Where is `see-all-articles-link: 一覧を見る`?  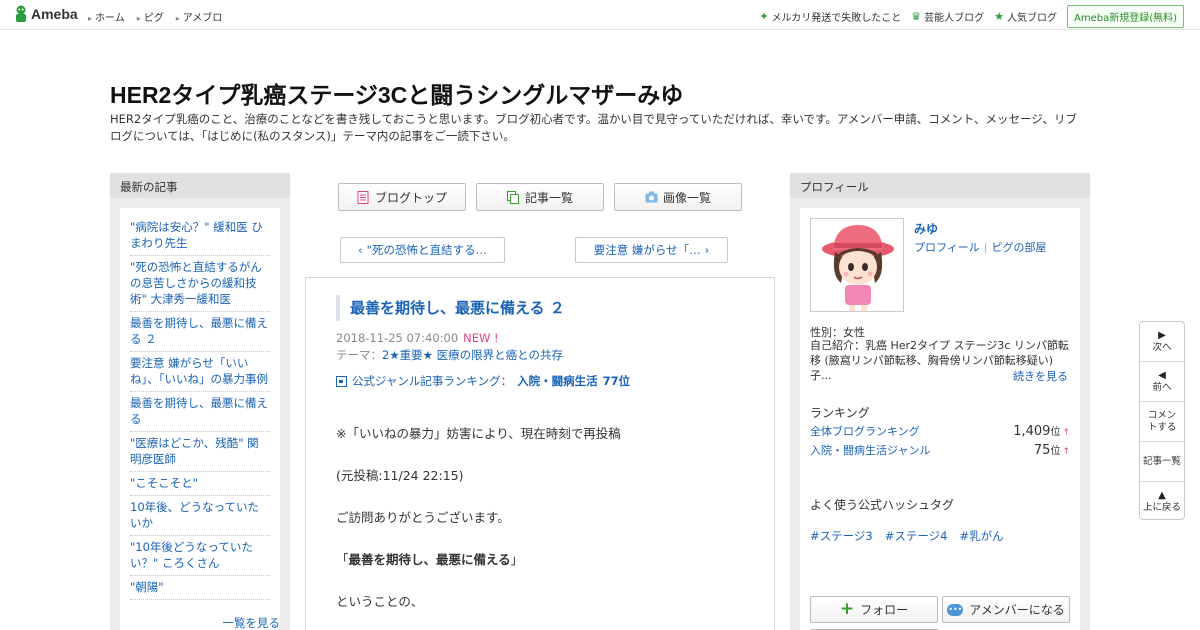 see-all-articles-link: 一覧を見る is located at coordinates (252, 622).